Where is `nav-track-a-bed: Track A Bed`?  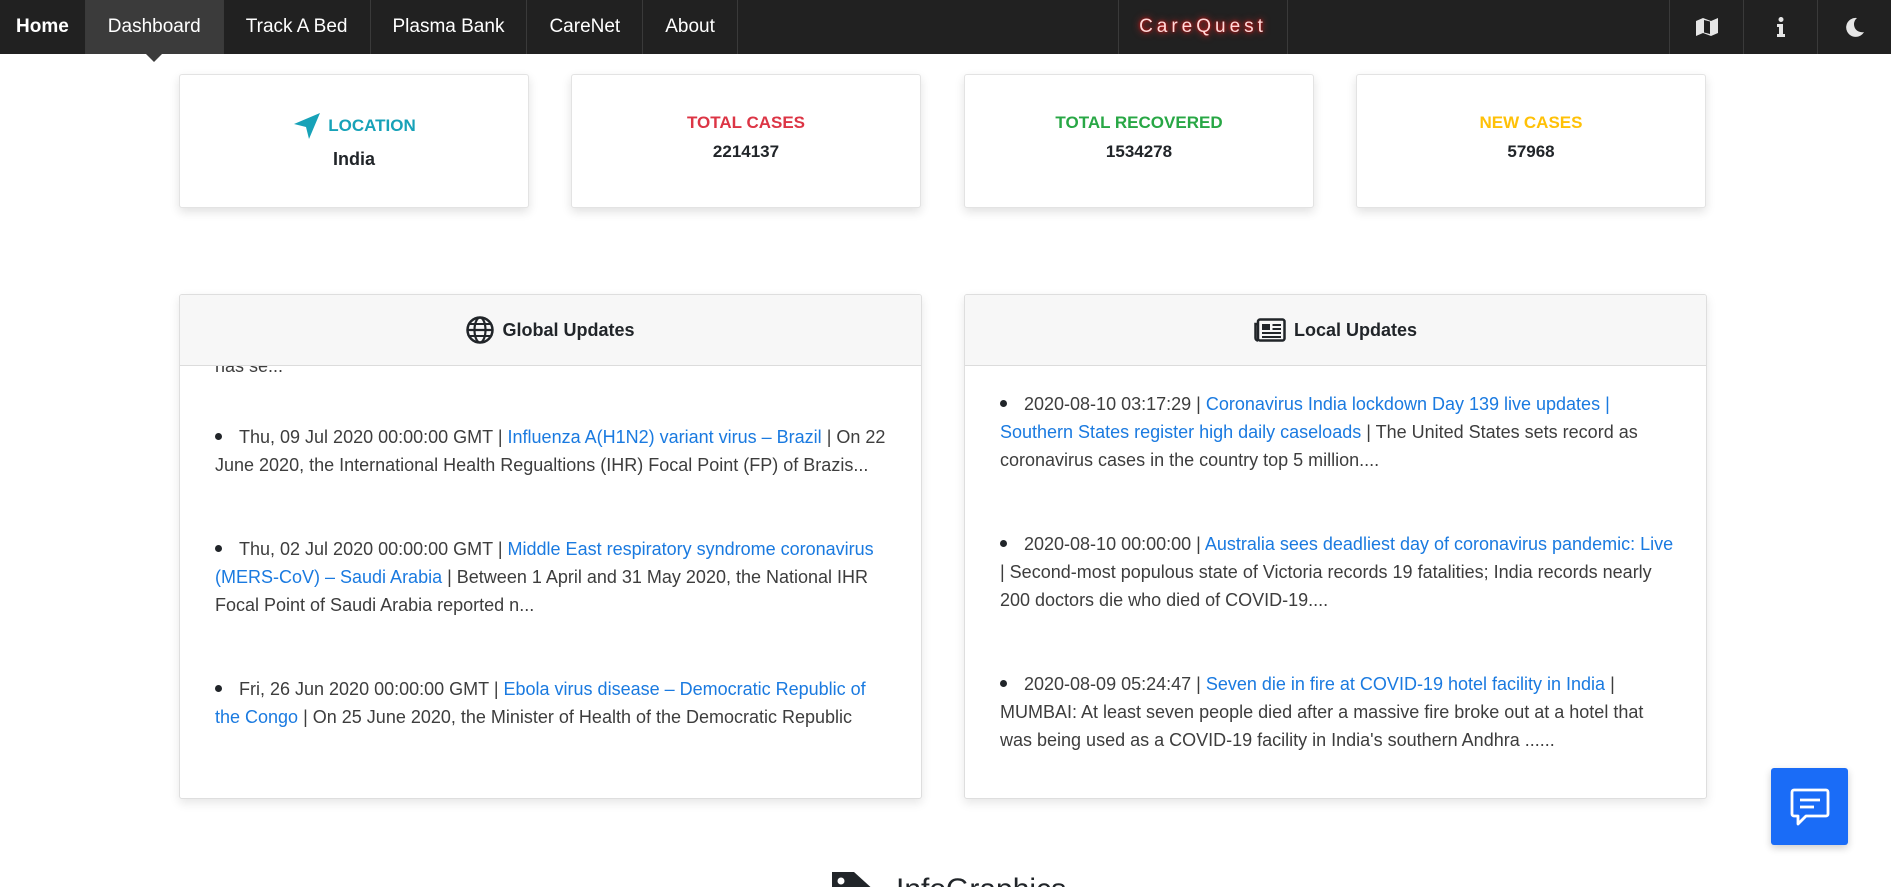 nav-track-a-bed: Track A Bed is located at coordinates (297, 27).